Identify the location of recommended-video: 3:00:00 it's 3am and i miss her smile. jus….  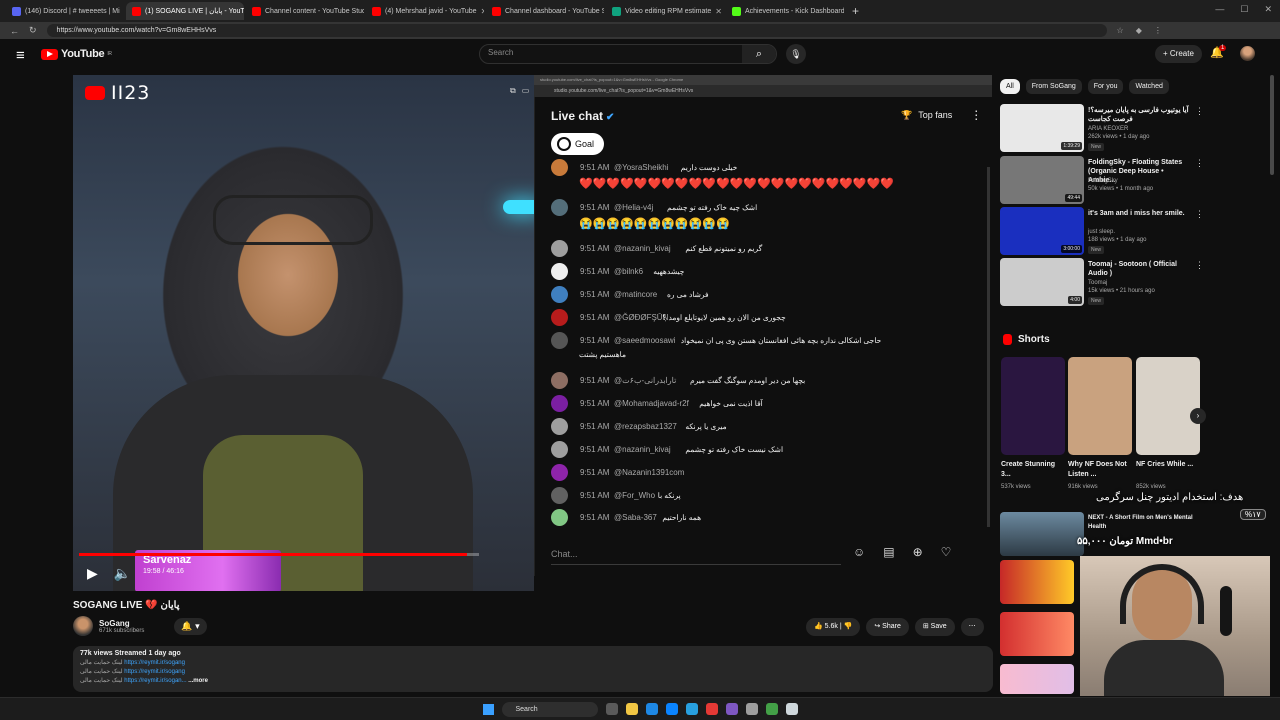
(1102, 231).